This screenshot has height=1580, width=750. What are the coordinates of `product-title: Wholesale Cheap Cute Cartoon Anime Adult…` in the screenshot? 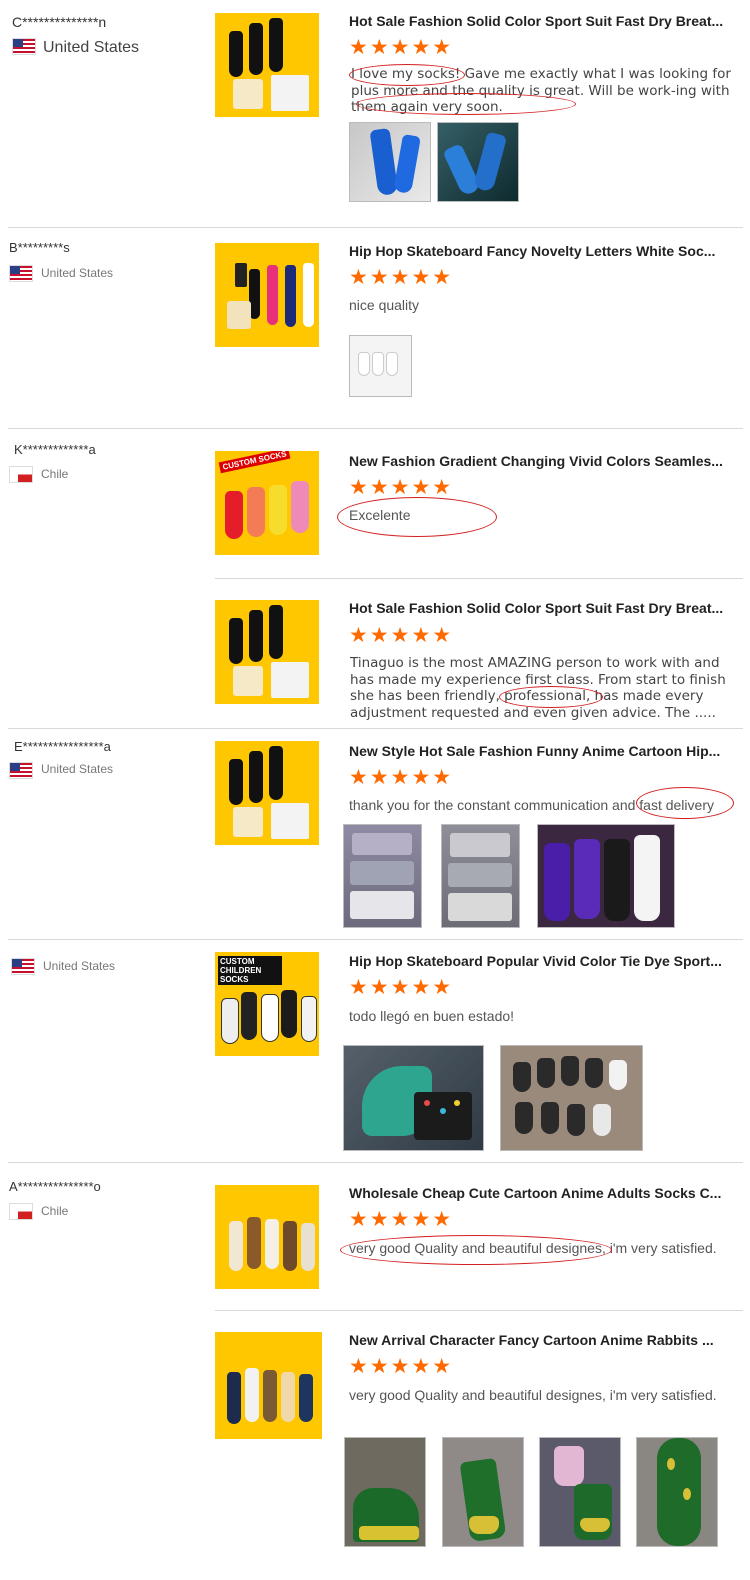 It's located at (535, 1193).